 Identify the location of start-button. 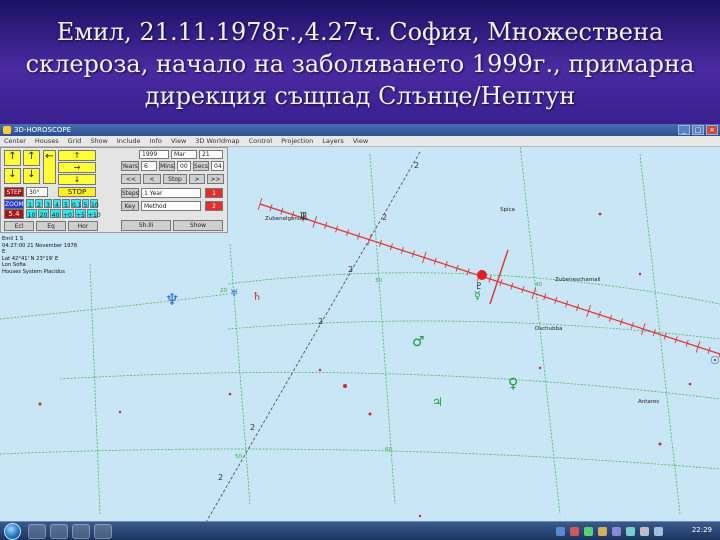
(12, 531).